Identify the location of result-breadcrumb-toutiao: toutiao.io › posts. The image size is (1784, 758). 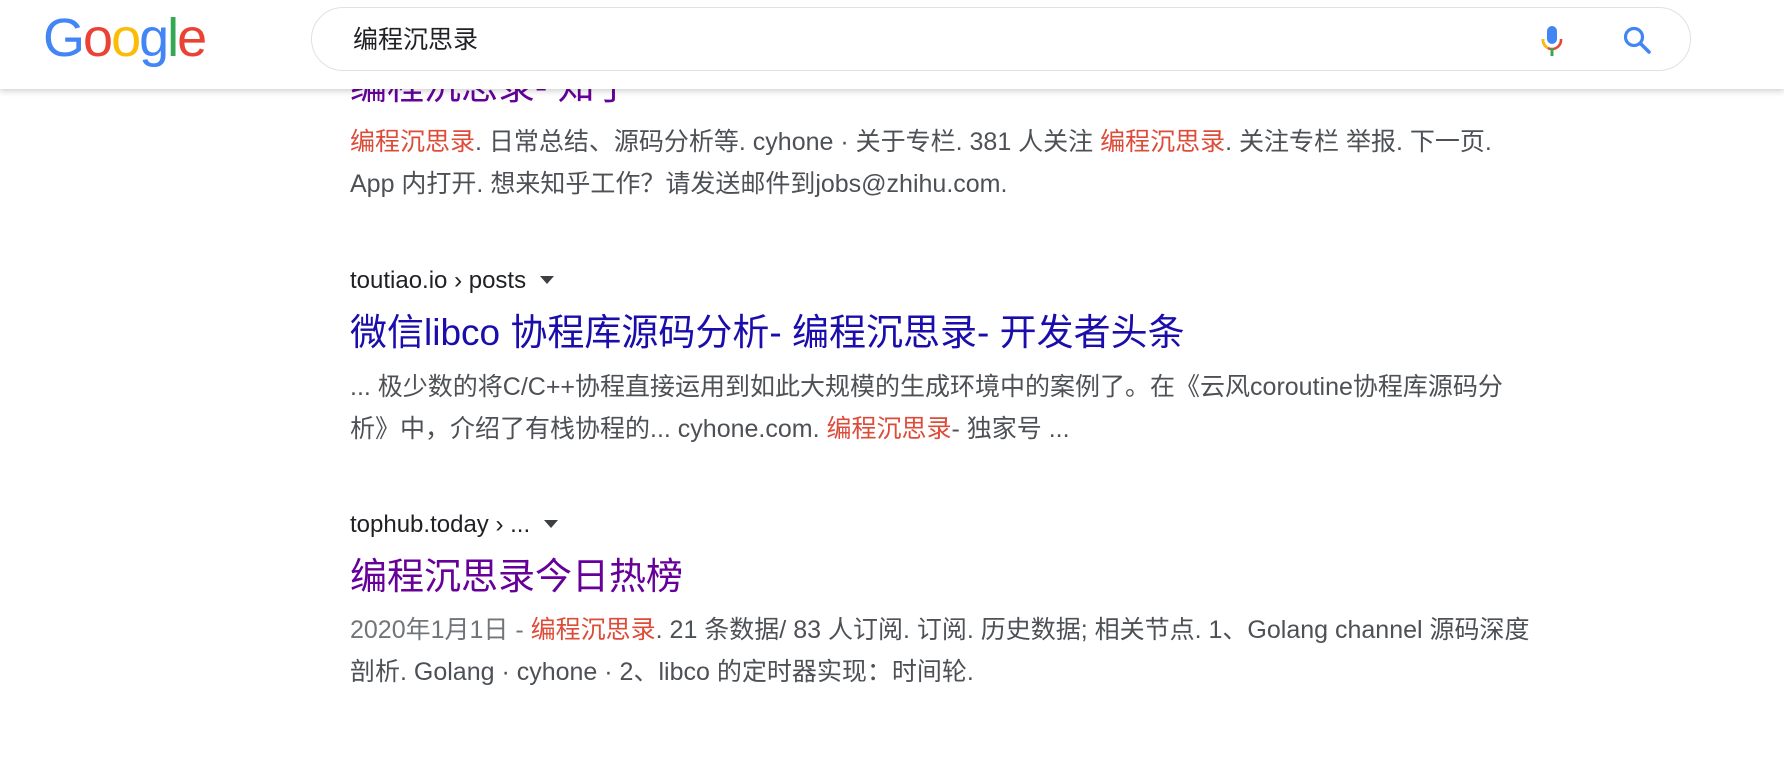
(452, 281).